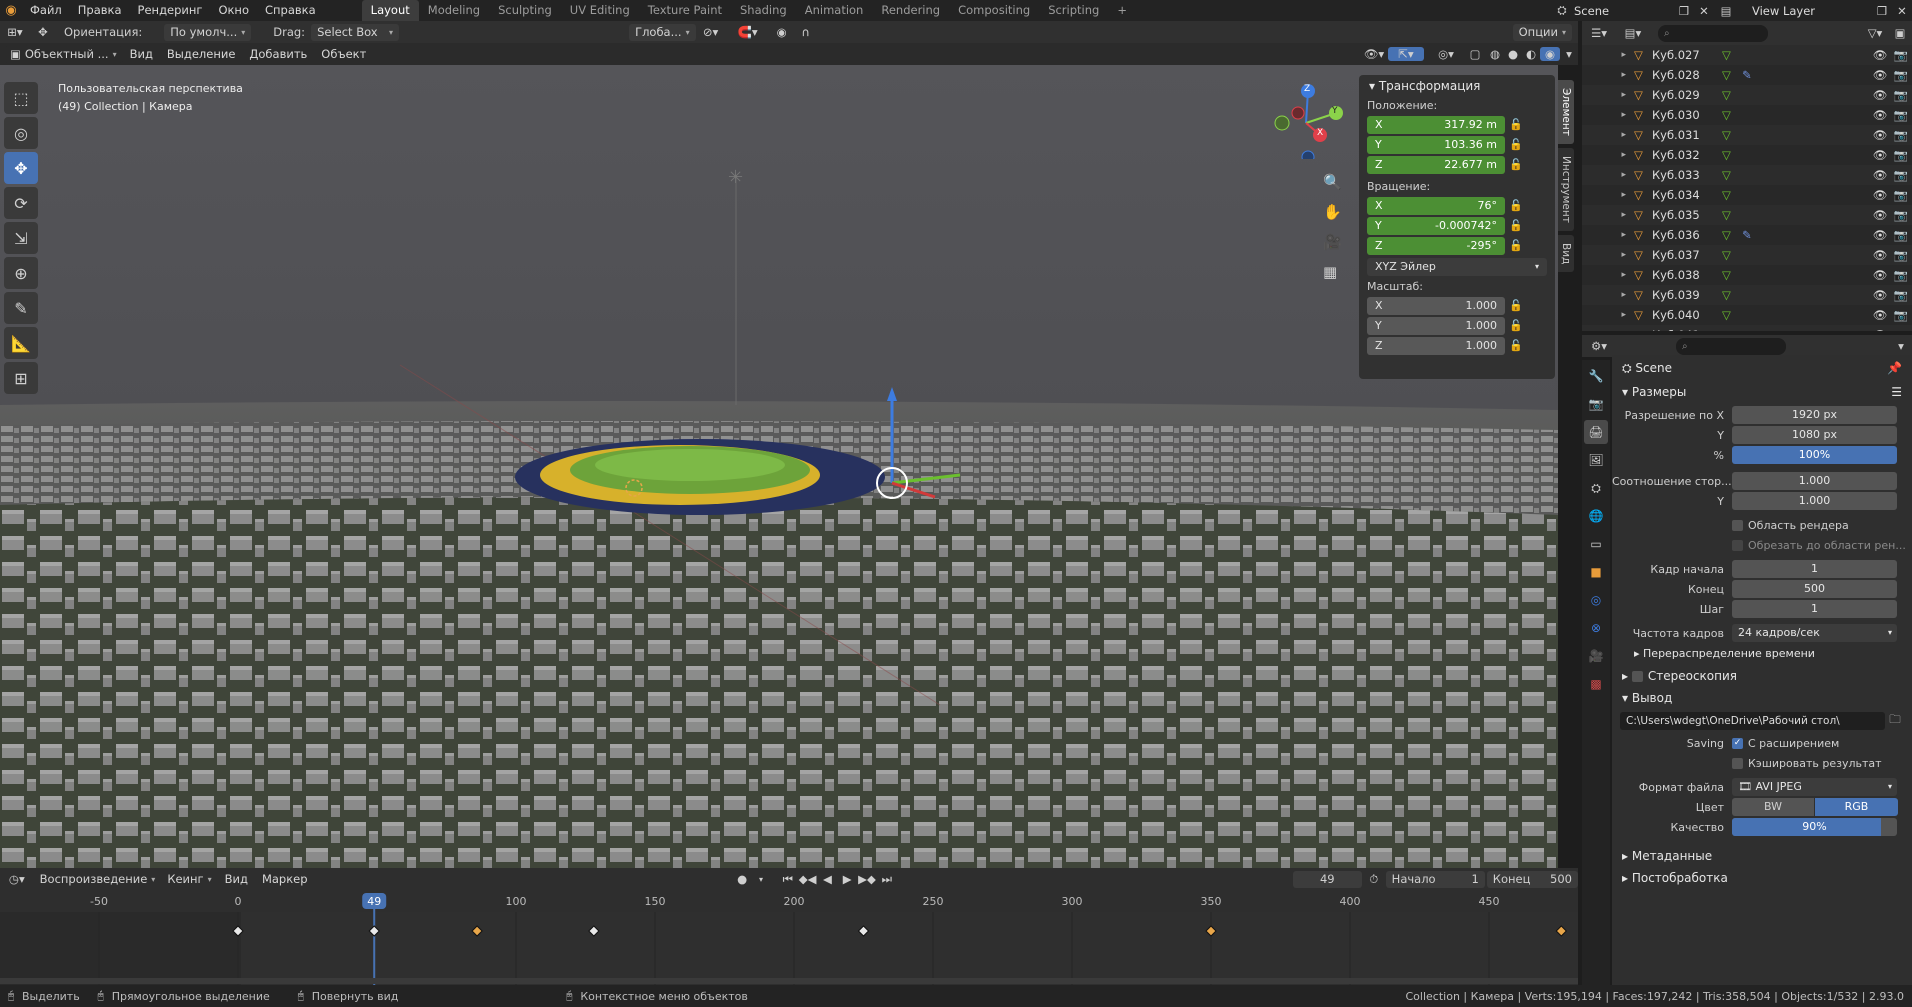 This screenshot has width=1912, height=1007. What do you see at coordinates (1122, 10) in the screenshot?
I see `add-workspace-icon: +` at bounding box center [1122, 10].